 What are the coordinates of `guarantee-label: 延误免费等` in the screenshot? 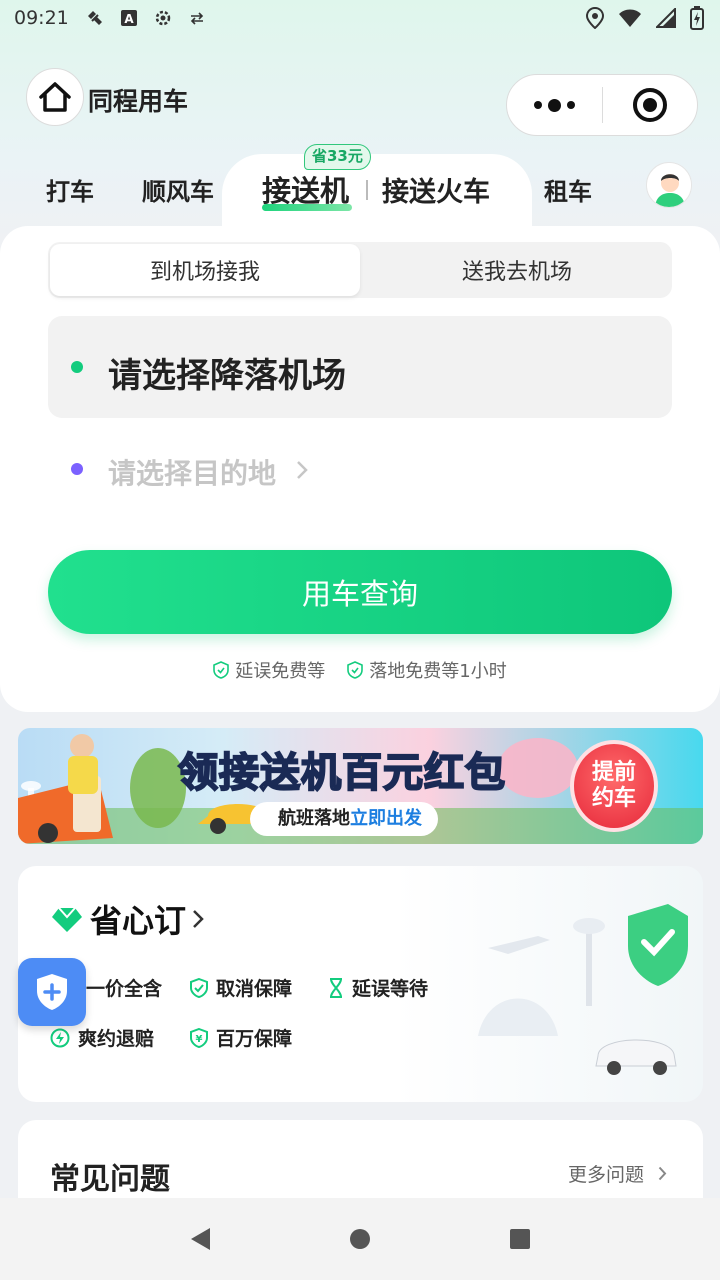 It's located at (280, 671).